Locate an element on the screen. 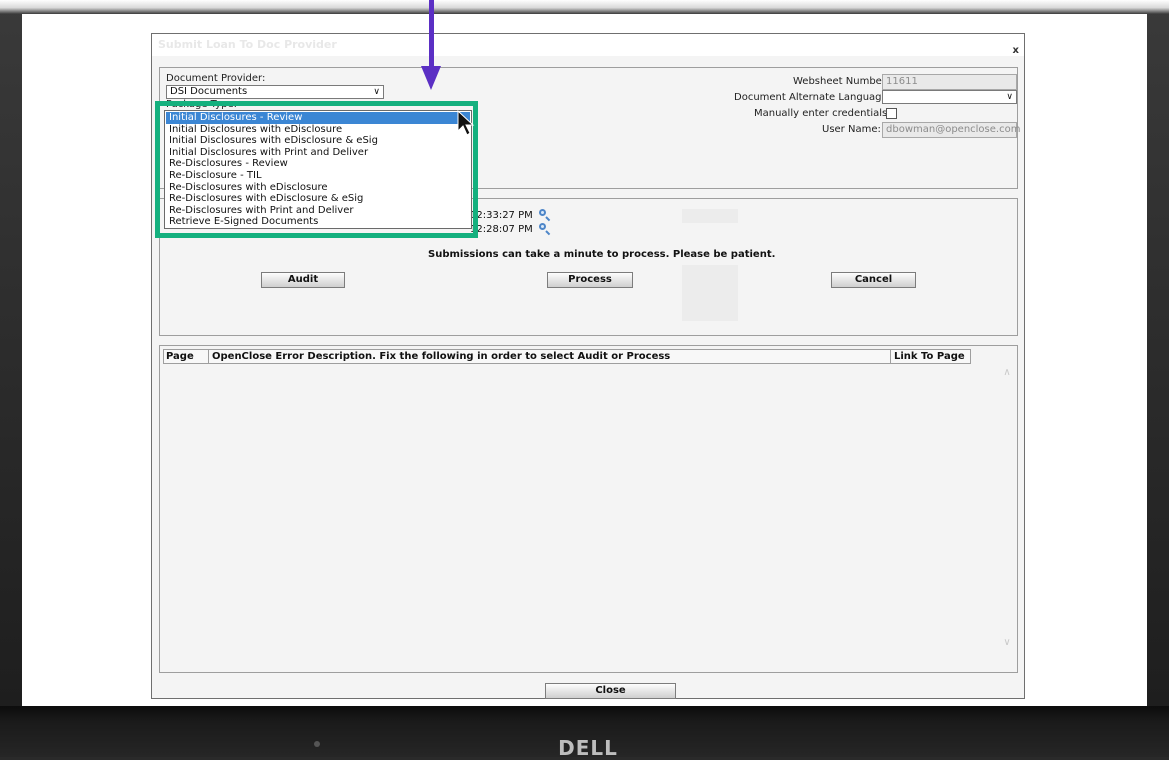  bezel-top-edge is located at coordinates (584, 7).